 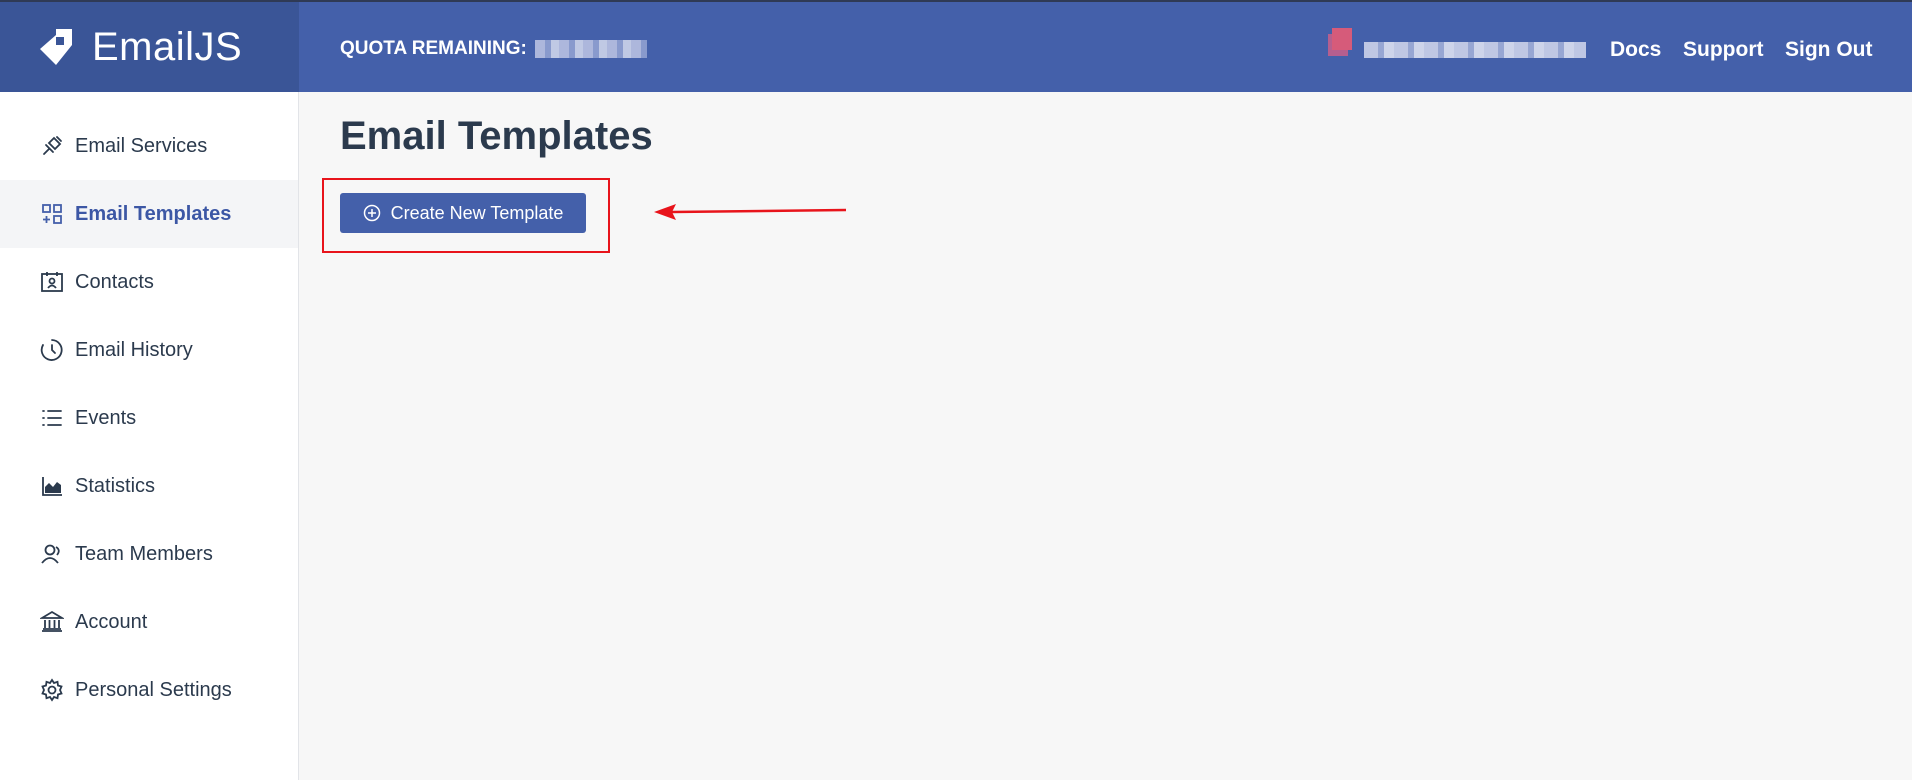 What do you see at coordinates (149, 418) in the screenshot?
I see `sidebar-item-events: Events` at bounding box center [149, 418].